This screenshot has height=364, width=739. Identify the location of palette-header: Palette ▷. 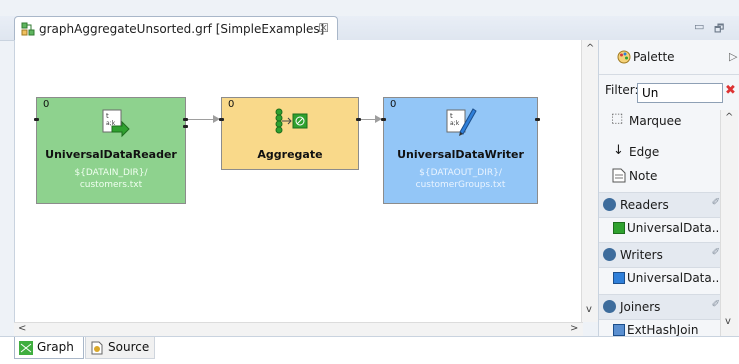
(669, 57).